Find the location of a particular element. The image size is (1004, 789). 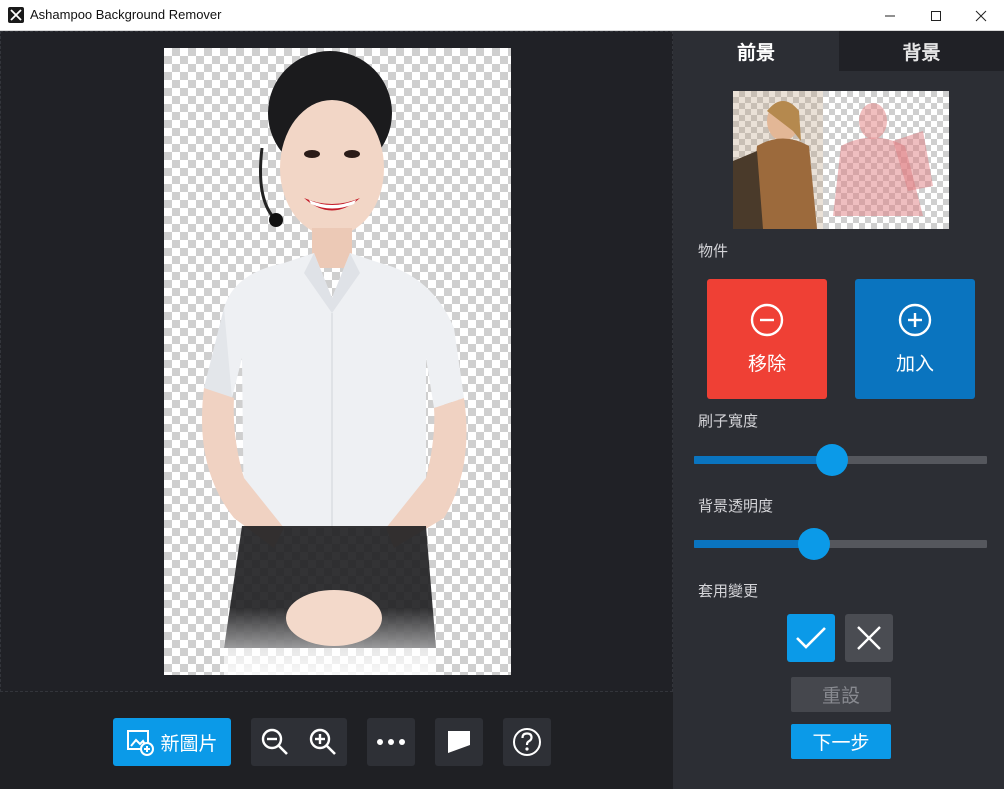

background-opacity-slider is located at coordinates (840, 544).